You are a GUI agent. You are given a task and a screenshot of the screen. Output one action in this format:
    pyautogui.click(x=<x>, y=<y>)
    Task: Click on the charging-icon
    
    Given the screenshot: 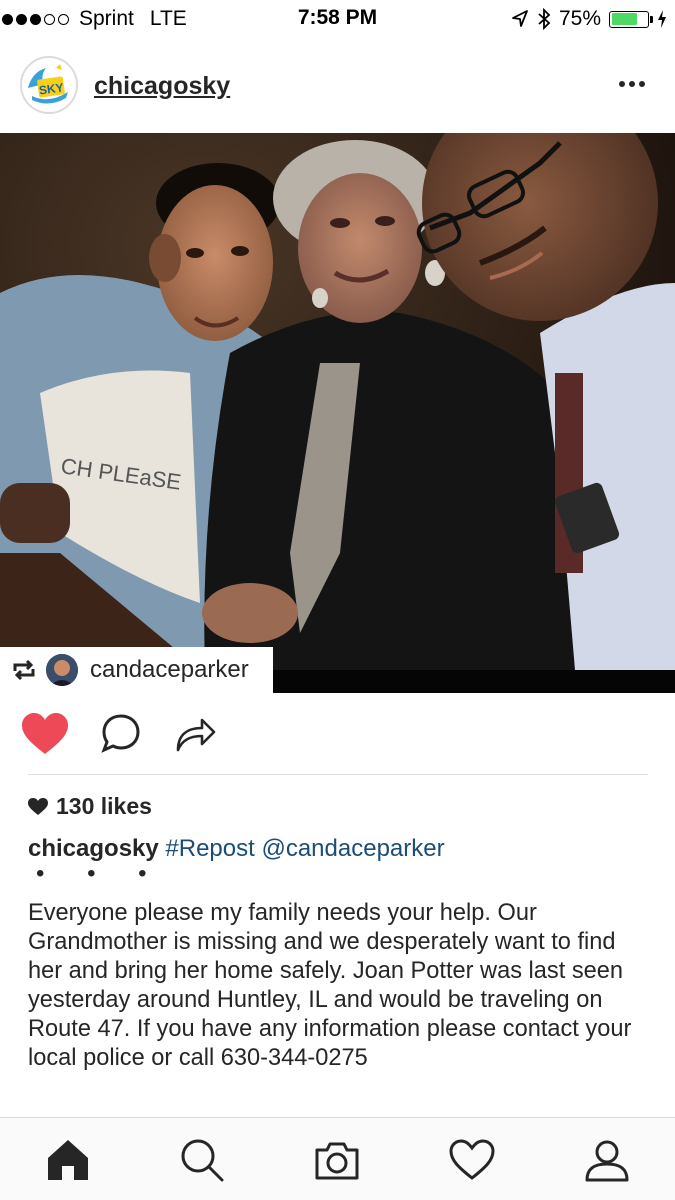 What is the action you would take?
    pyautogui.click(x=662, y=19)
    